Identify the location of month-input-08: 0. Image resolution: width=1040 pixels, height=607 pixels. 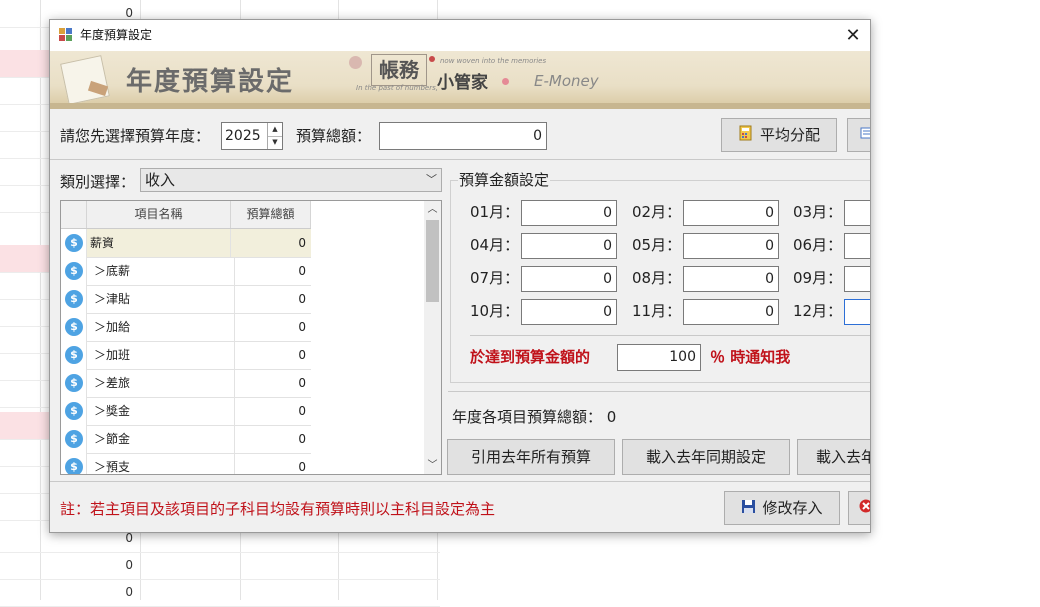
(731, 279).